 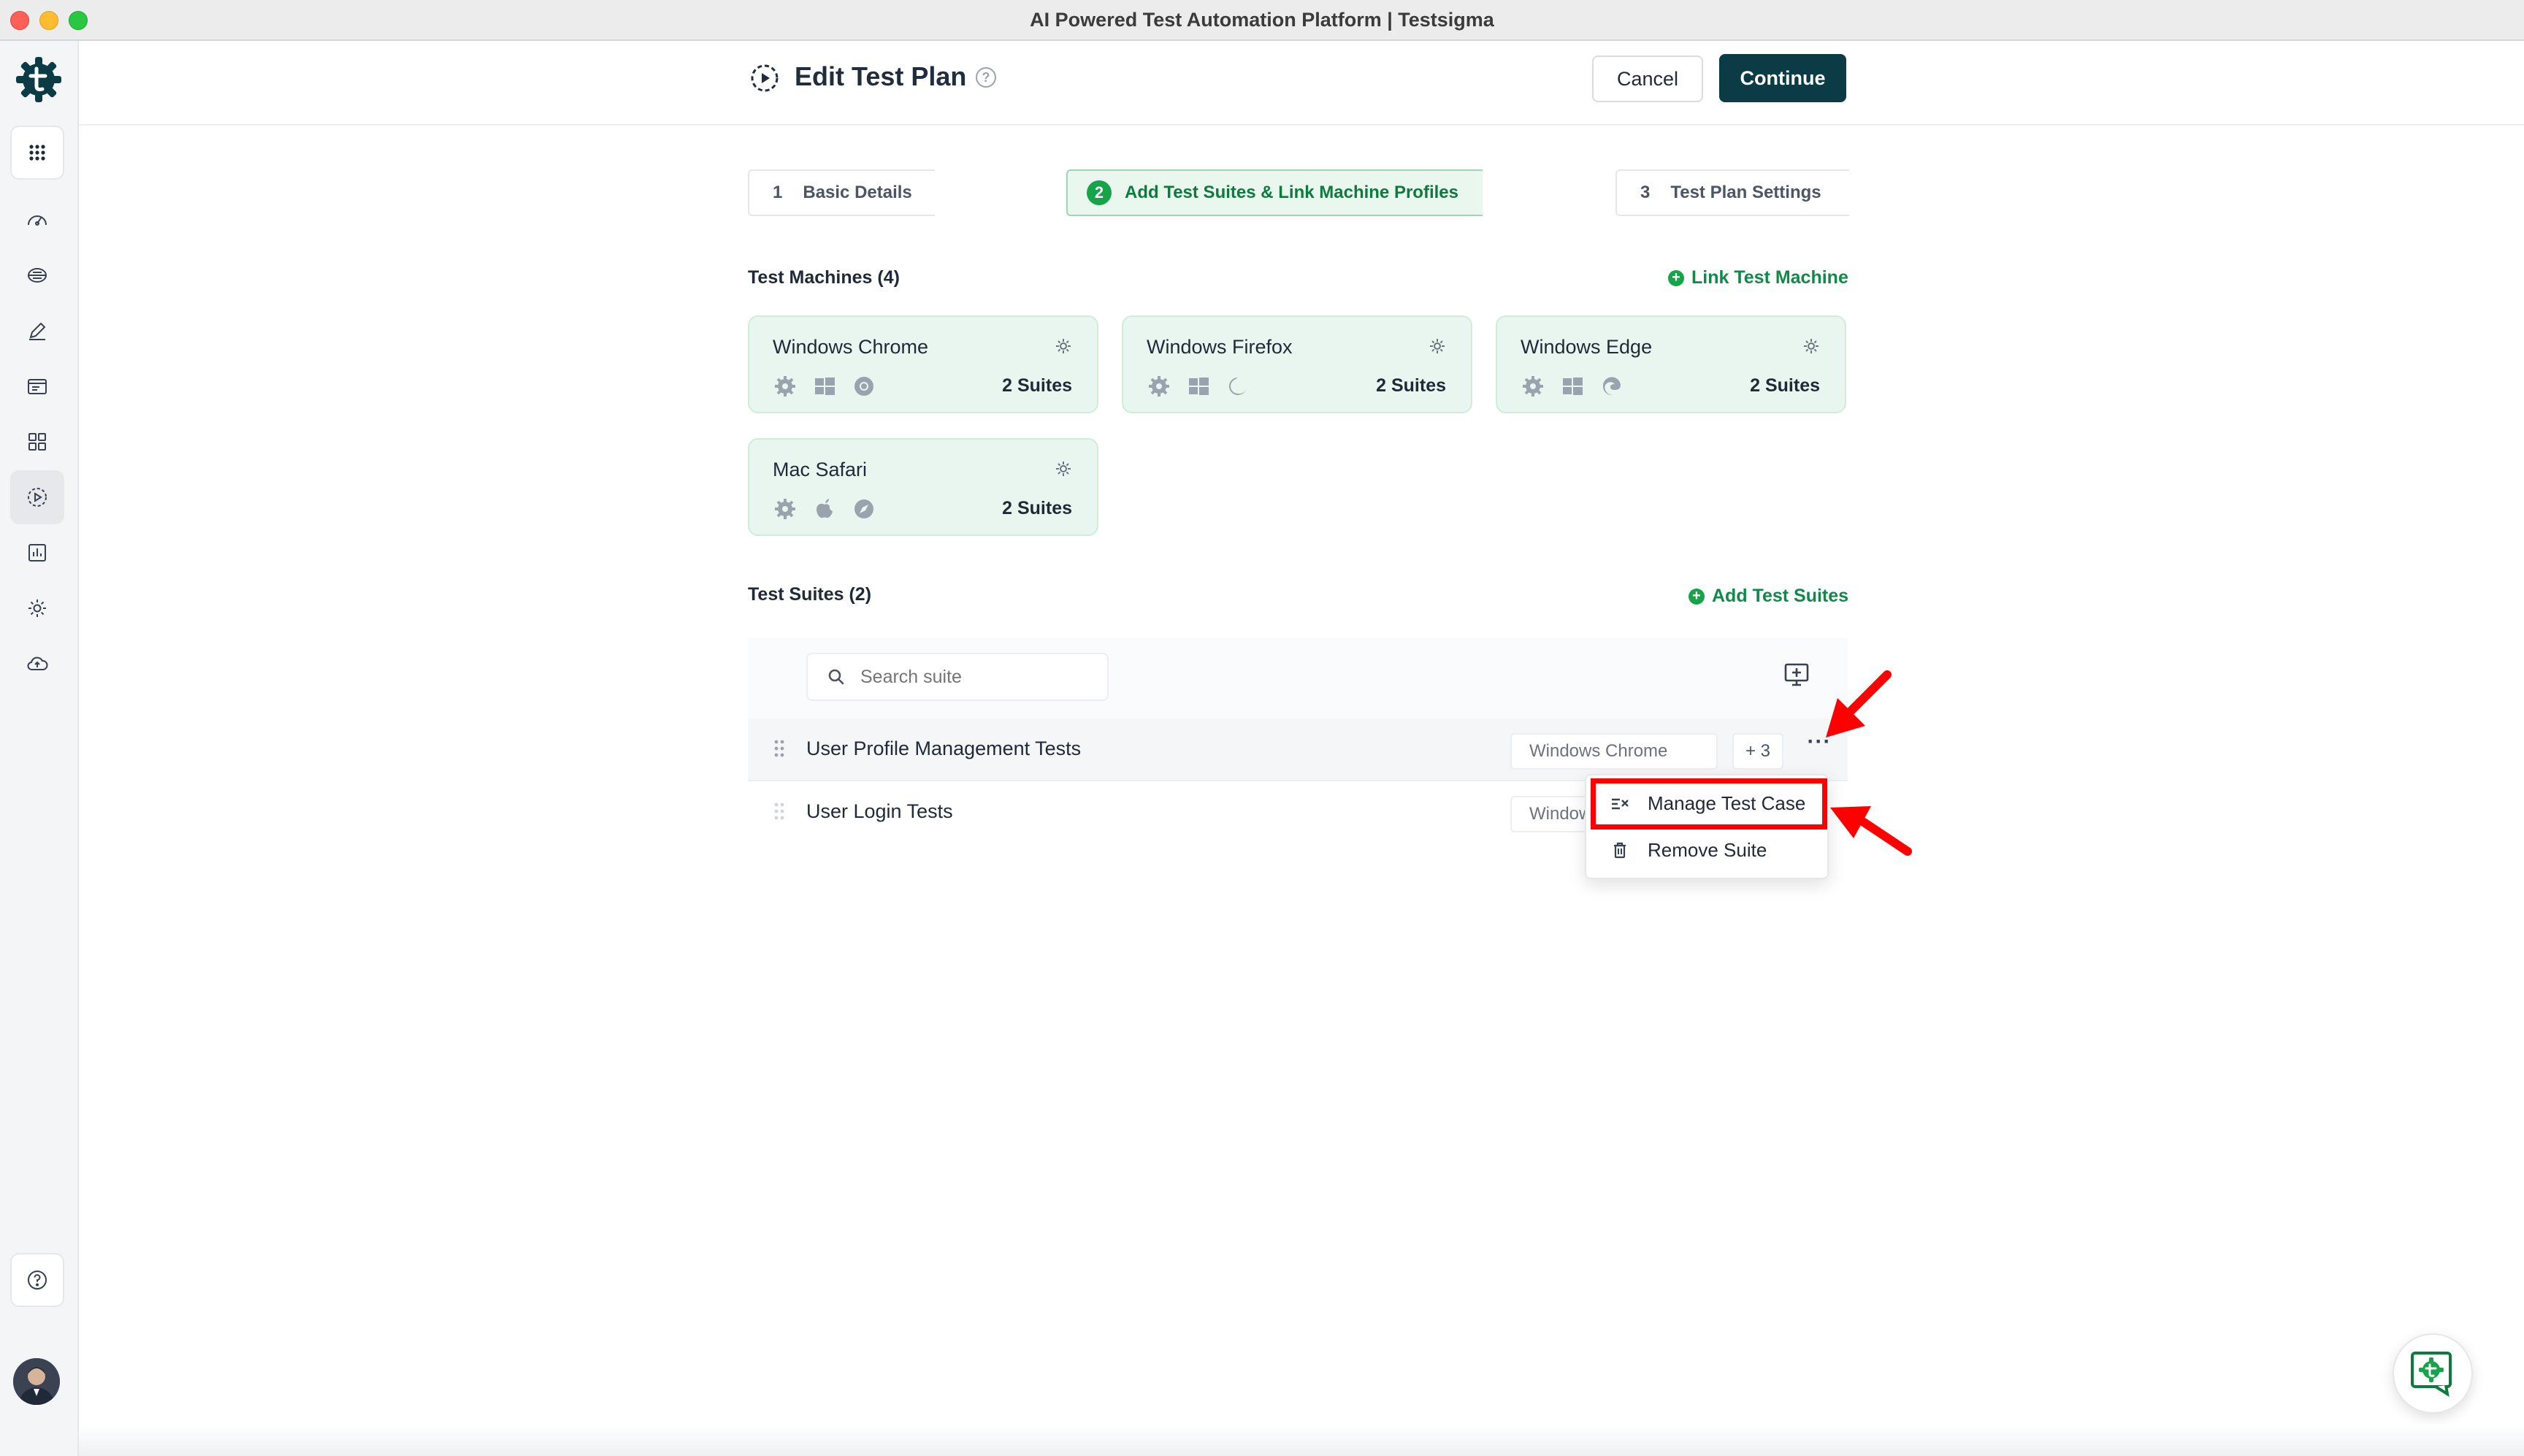 I want to click on link-test-machine-button: + Link Test Machine, so click(x=1758, y=277).